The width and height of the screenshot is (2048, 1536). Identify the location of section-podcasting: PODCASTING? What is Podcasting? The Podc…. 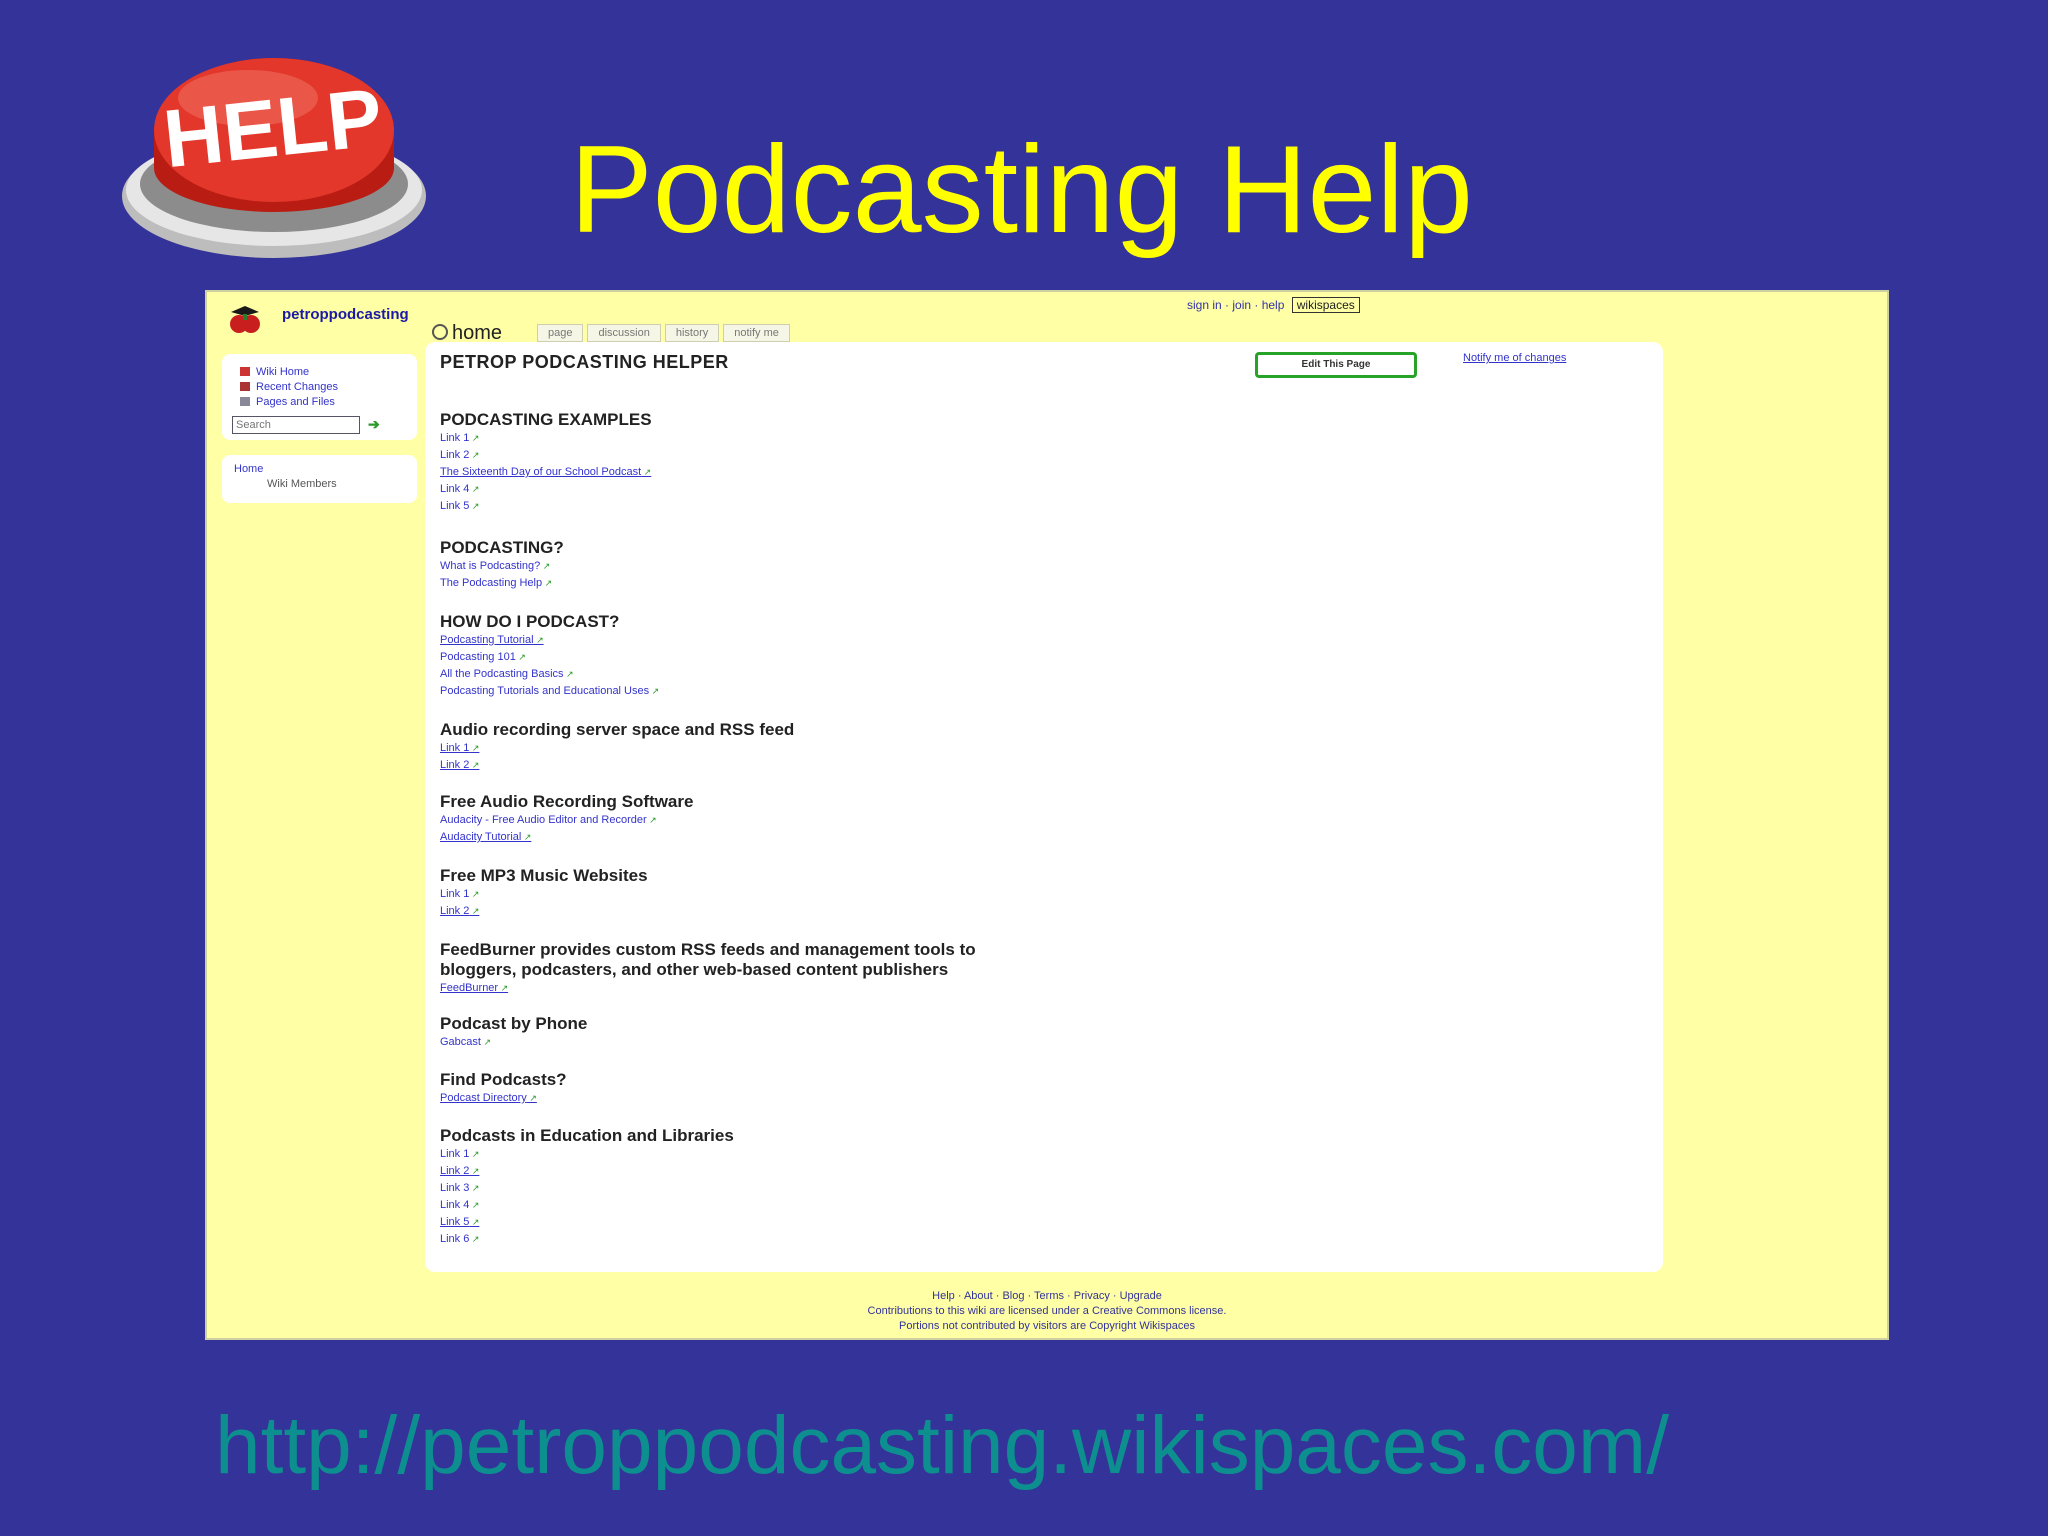
(502, 565).